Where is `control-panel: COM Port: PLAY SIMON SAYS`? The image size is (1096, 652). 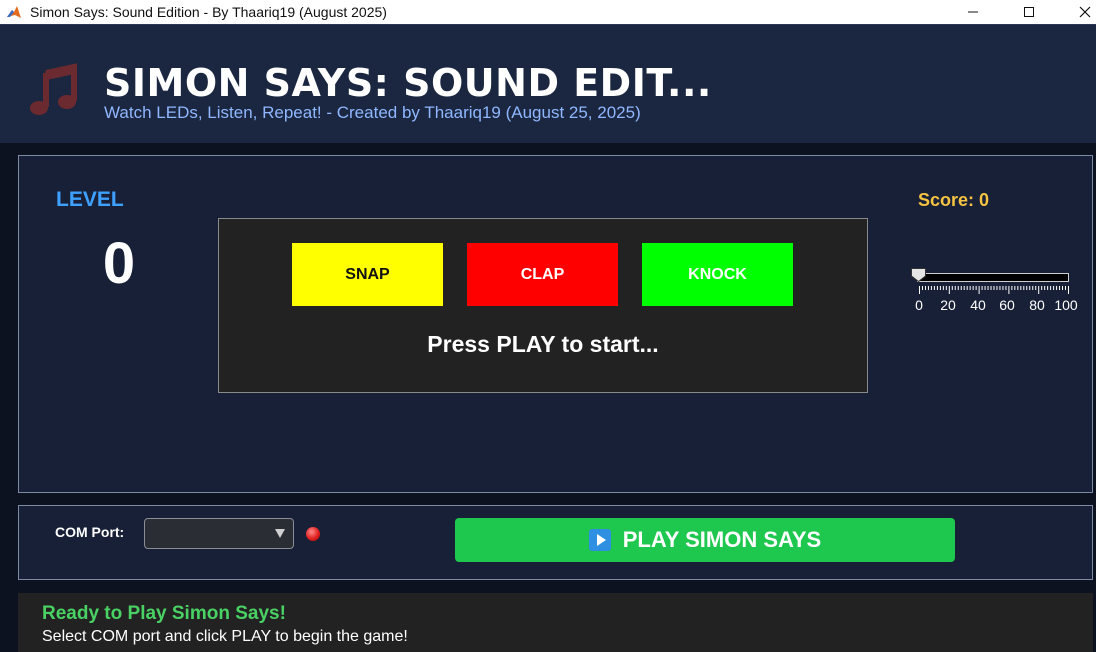 control-panel: COM Port: PLAY SIMON SAYS is located at coordinates (555, 542).